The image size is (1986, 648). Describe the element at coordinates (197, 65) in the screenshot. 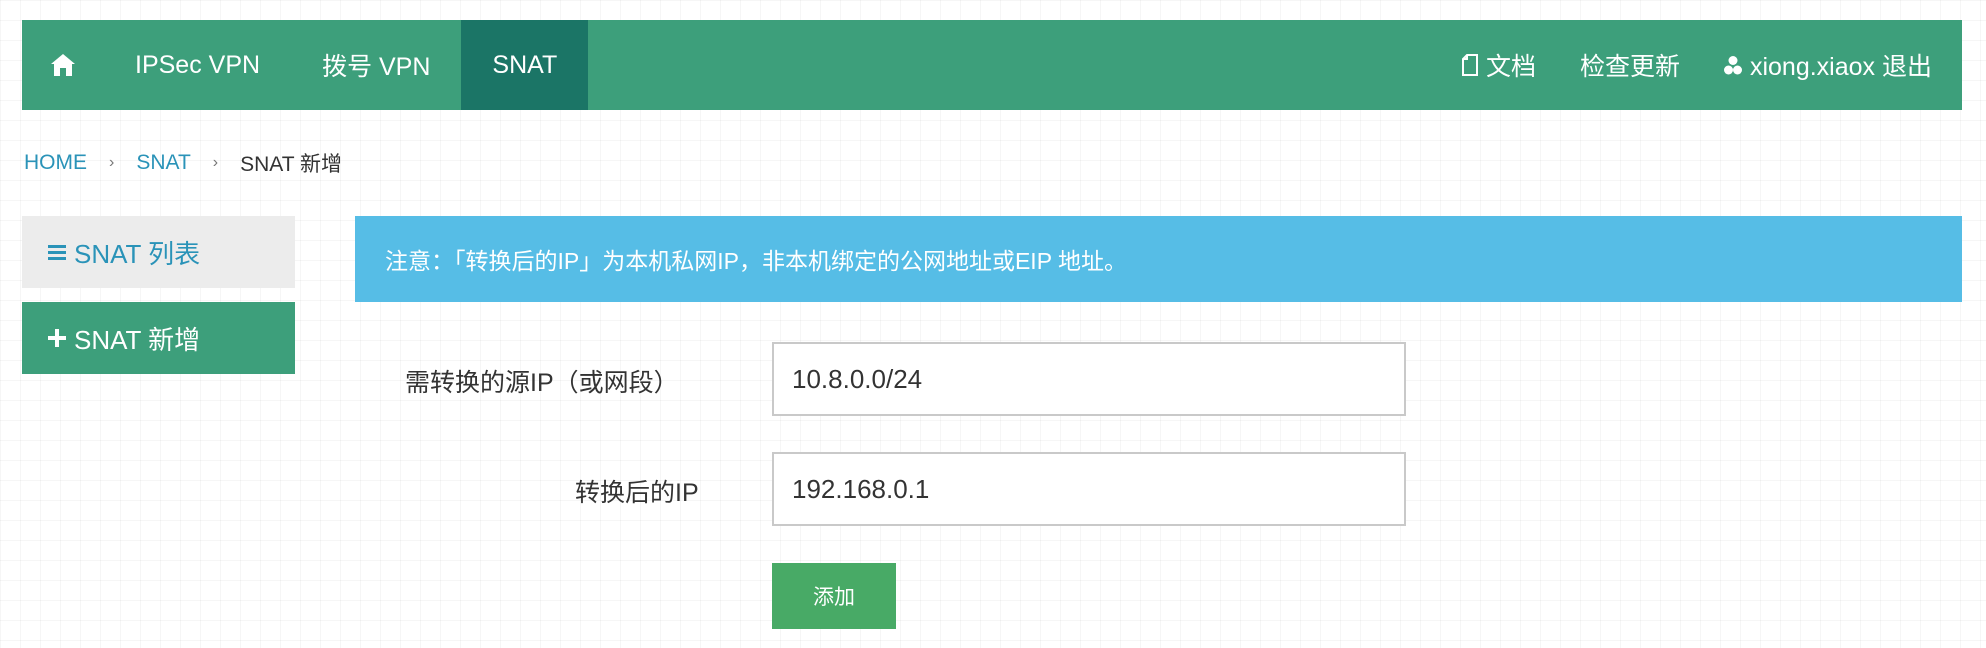

I see `nav-item-ipsec-vpn: IPSec VPN` at that location.